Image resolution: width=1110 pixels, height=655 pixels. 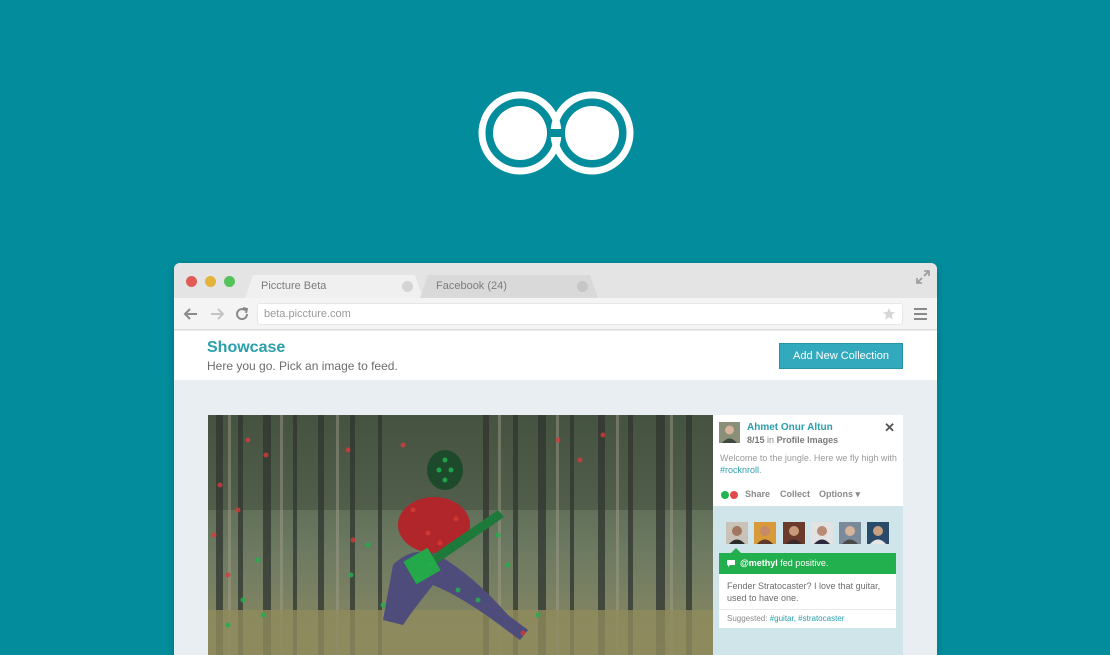 I want to click on notification-user: @methyl, so click(x=759, y=563).